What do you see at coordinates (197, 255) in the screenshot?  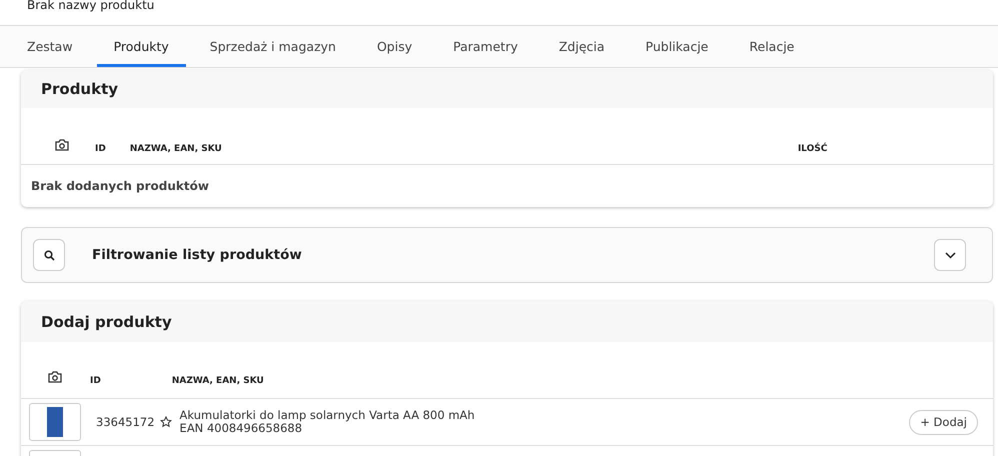 I see `filter-title: Filtrowanie listy produktów` at bounding box center [197, 255].